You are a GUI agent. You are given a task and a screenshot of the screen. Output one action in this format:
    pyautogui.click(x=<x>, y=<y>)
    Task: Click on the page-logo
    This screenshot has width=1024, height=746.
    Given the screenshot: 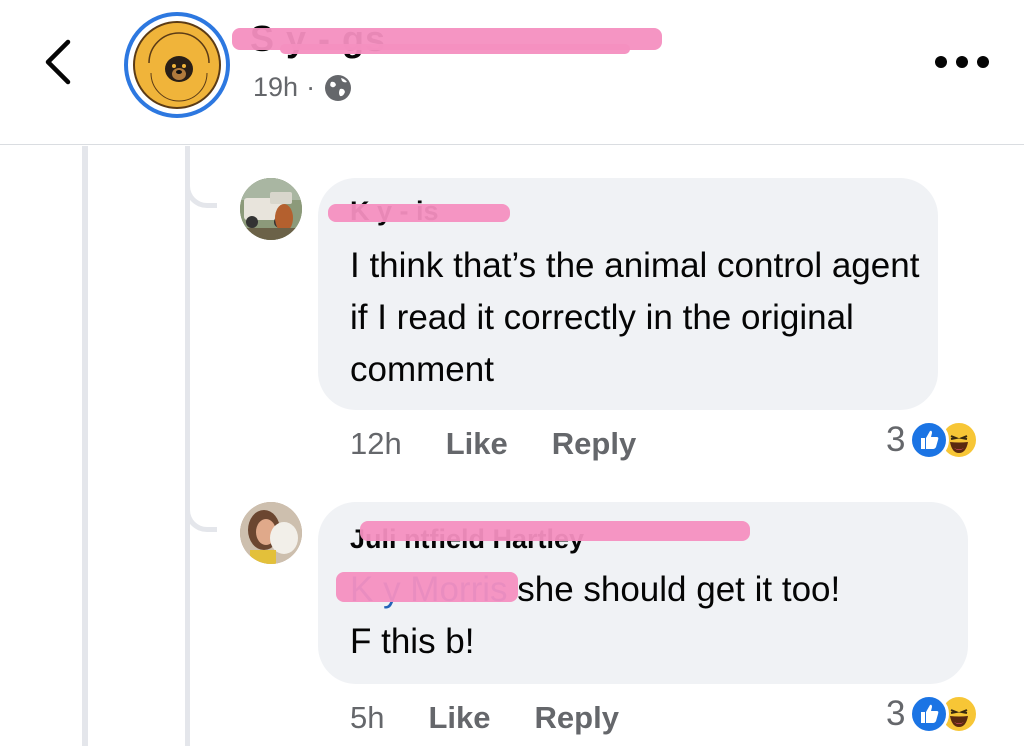 What is the action you would take?
    pyautogui.click(x=177, y=65)
    